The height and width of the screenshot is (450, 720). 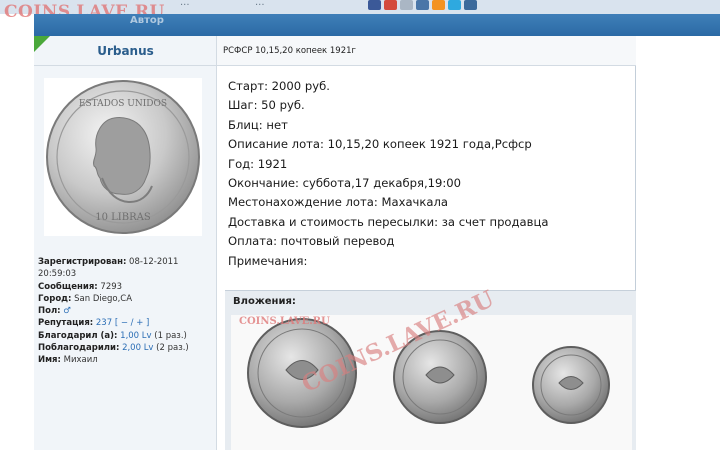 I want to click on author-username: Urbanus, so click(x=125, y=51).